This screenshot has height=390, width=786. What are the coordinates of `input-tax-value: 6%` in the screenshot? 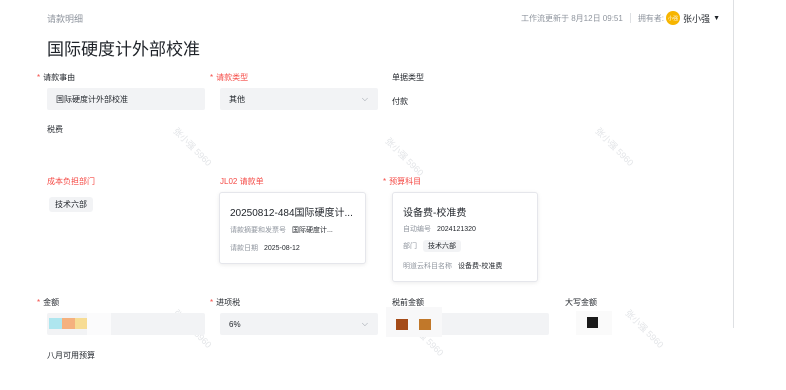 It's located at (235, 324).